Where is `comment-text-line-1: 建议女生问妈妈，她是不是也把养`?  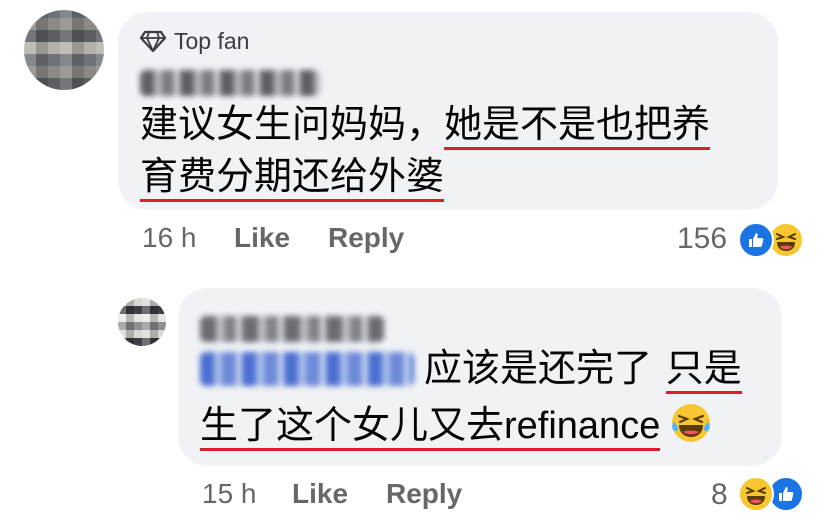 comment-text-line-1: 建议女生问妈妈，她是不是也把养 is located at coordinates (425, 126).